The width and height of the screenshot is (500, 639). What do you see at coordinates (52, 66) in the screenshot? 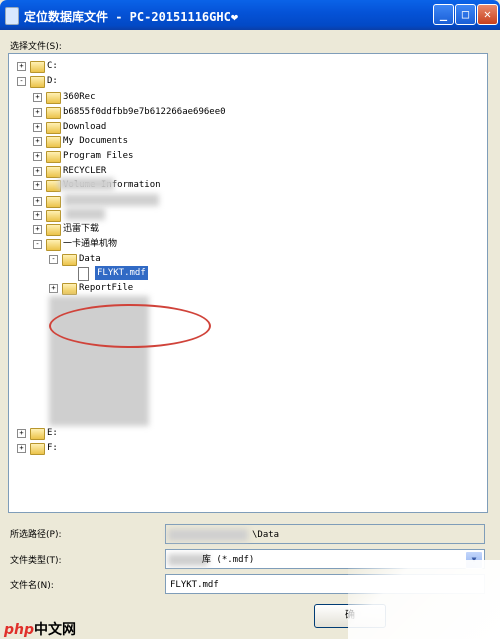
I see `tree-node-label: C:` at bounding box center [52, 66].